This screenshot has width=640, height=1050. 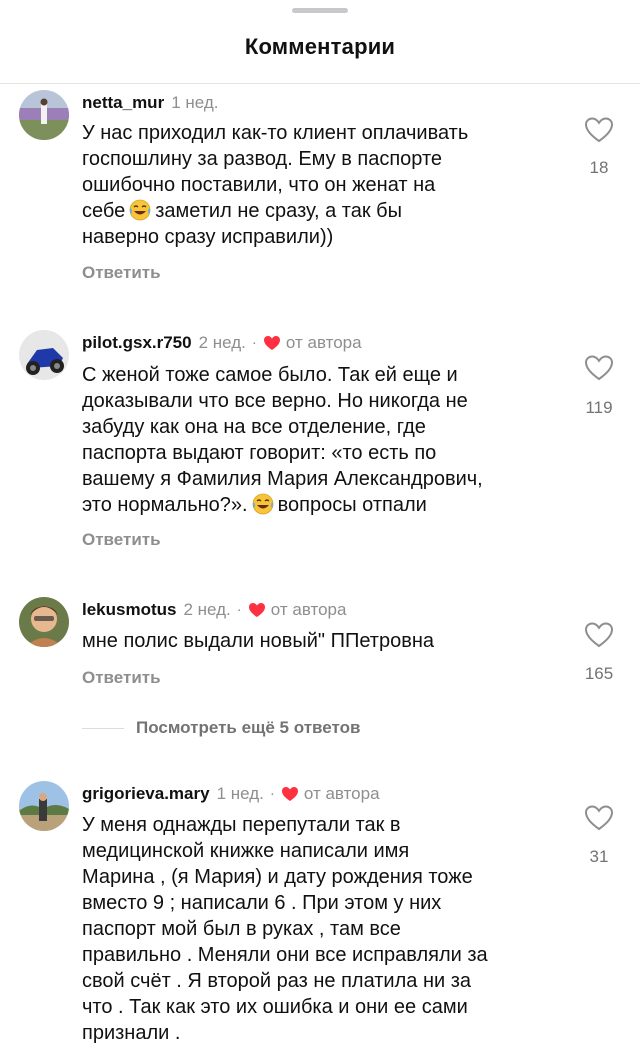 What do you see at coordinates (285, 955) in the screenshot?
I see `comment-line: правильно . Меняли они все исправляли за` at bounding box center [285, 955].